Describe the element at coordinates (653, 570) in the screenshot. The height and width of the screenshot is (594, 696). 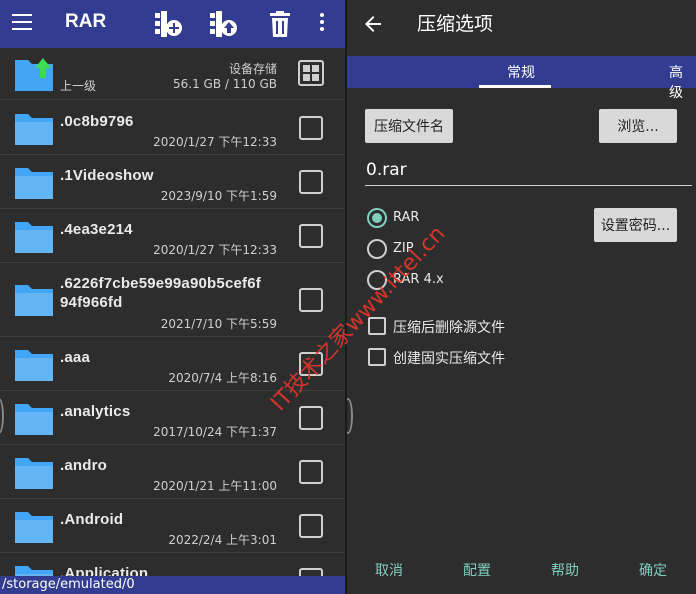
I see `ok-button: 确定` at that location.